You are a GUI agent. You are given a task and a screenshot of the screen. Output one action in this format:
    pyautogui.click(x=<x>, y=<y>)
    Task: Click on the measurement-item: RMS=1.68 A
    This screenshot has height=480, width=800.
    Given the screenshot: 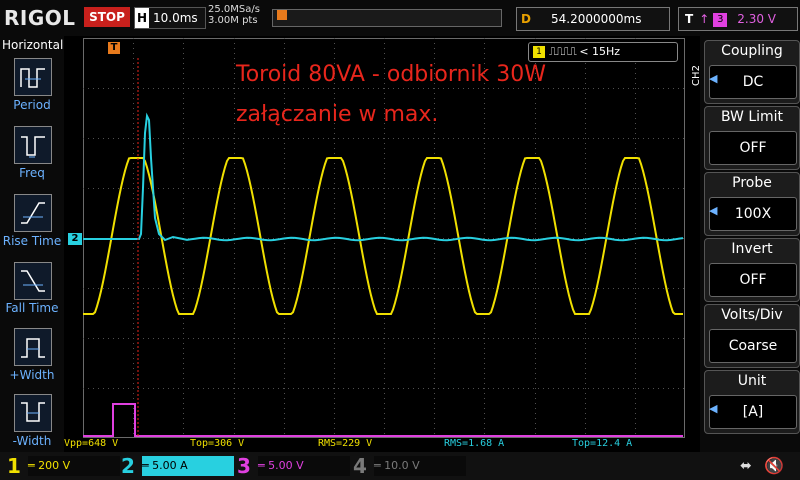 What is the action you would take?
    pyautogui.click(x=474, y=443)
    